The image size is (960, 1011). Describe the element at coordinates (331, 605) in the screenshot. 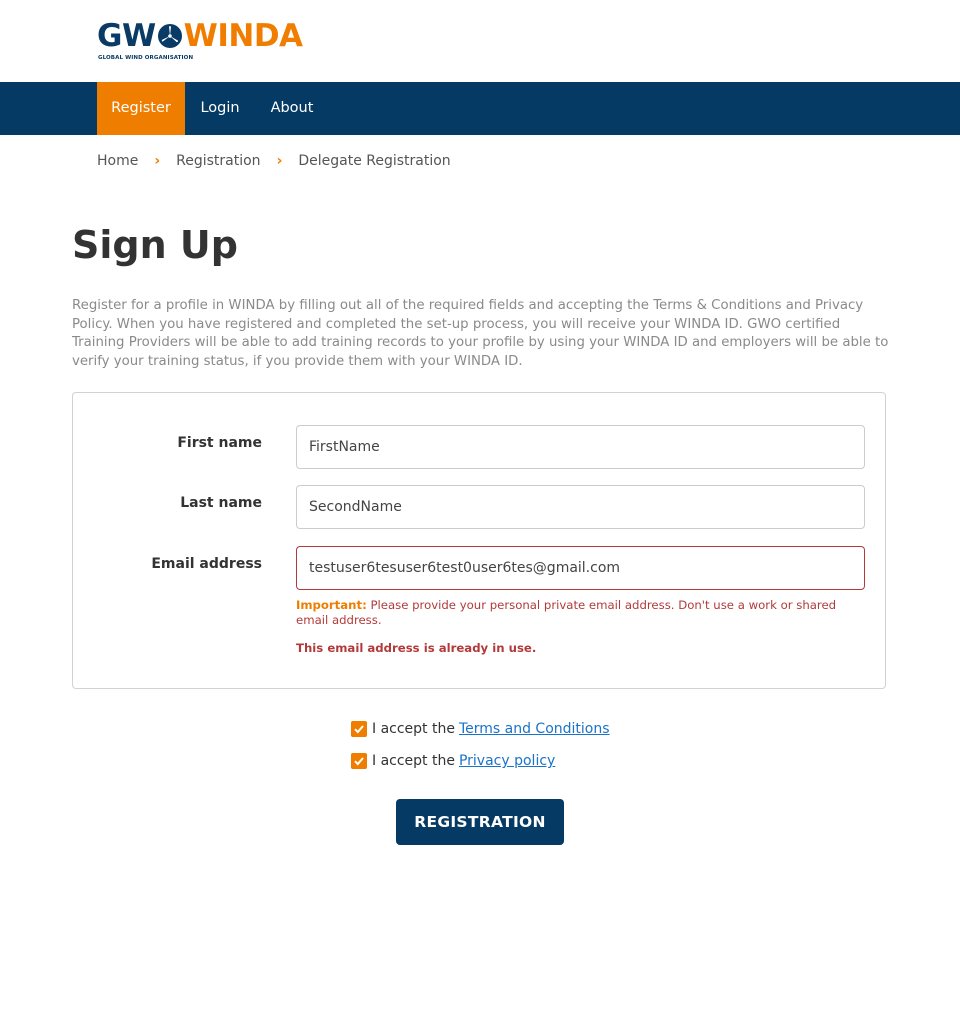

I see `email-help-important: Important:` at that location.